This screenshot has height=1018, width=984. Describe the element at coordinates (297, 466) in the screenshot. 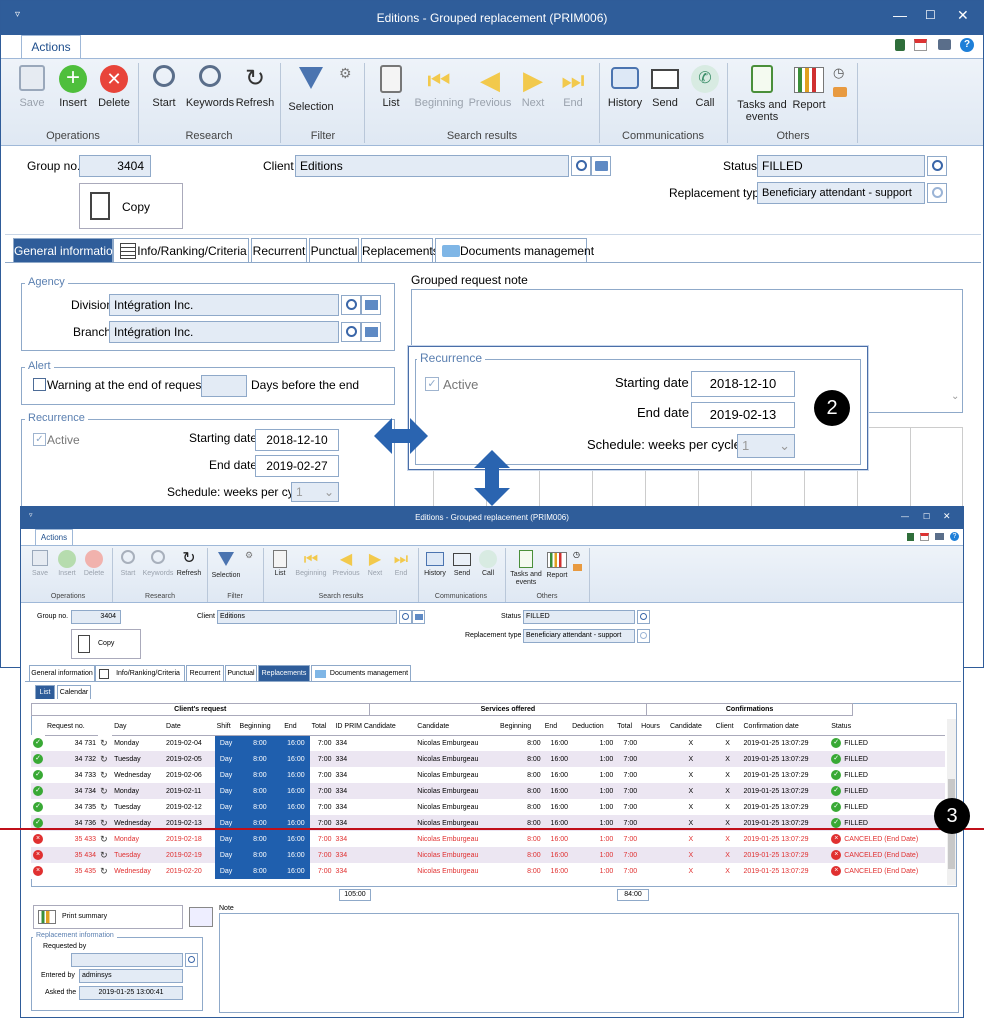

I see `end-date-field: 2019-02-27` at that location.